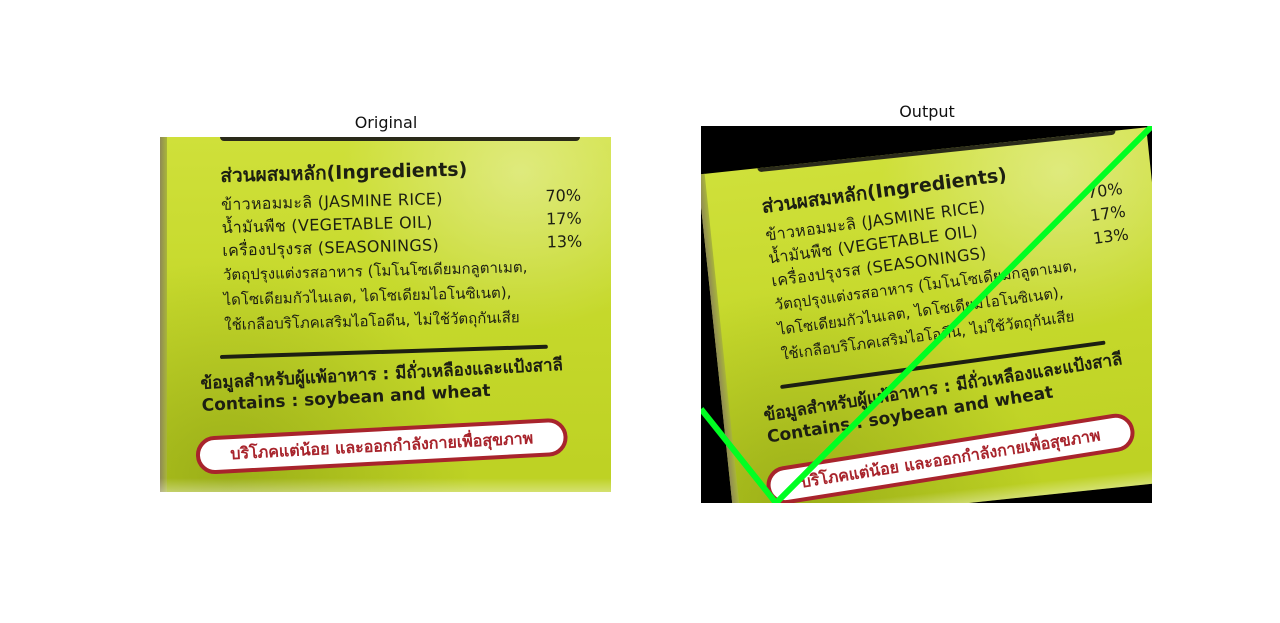 Image resolution: width=1280 pixels, height=623 pixels. I want to click on package-shine, so click(385, 485).